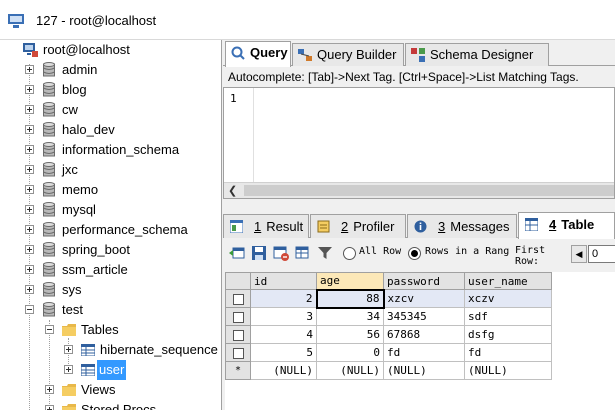  Describe the element at coordinates (110, 110) in the screenshot. I see `tree-database-cw: cw` at that location.